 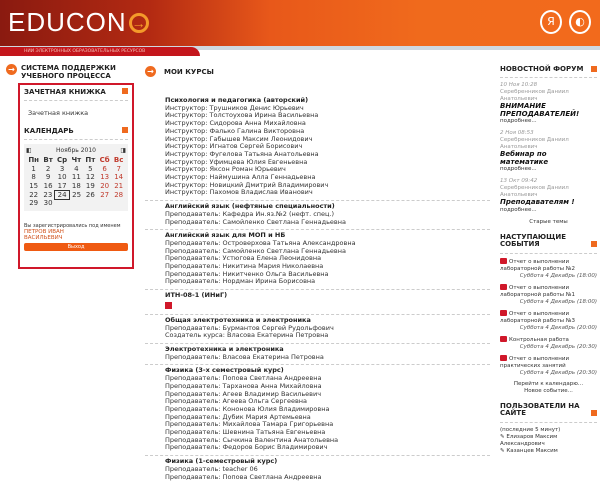 I want to click on calendar-day: 4, so click(x=76, y=169).